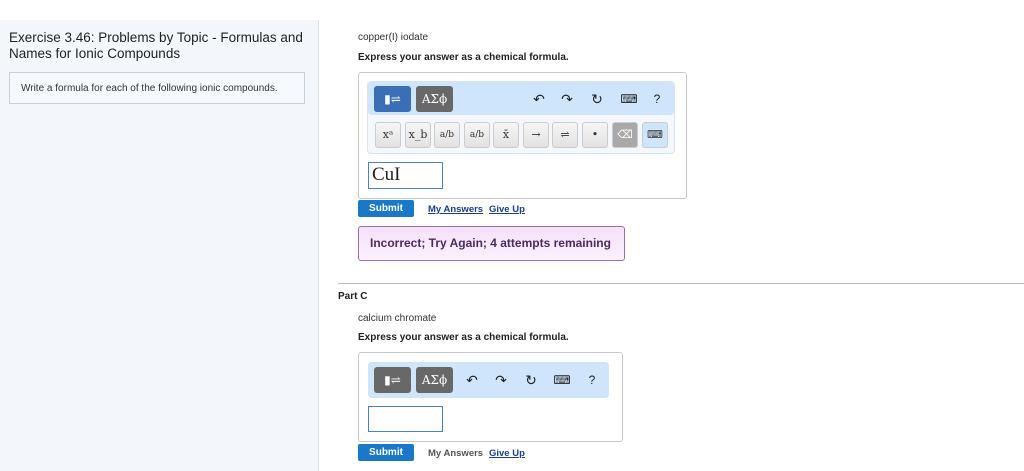  Describe the element at coordinates (397, 318) in the screenshot. I see `part-c-compound: calcium chromate` at that location.